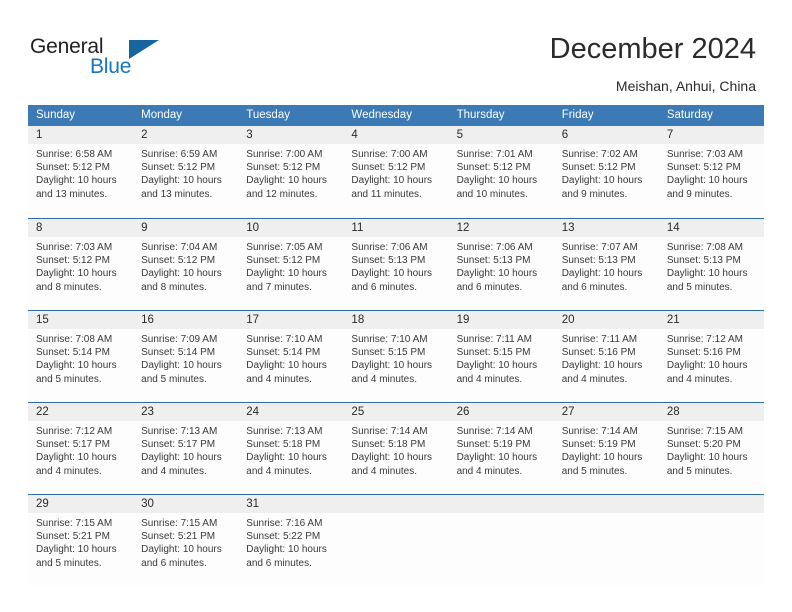 This screenshot has height=612, width=792. I want to click on sunset-text: Sunset: 5:20 PM, so click(703, 445).